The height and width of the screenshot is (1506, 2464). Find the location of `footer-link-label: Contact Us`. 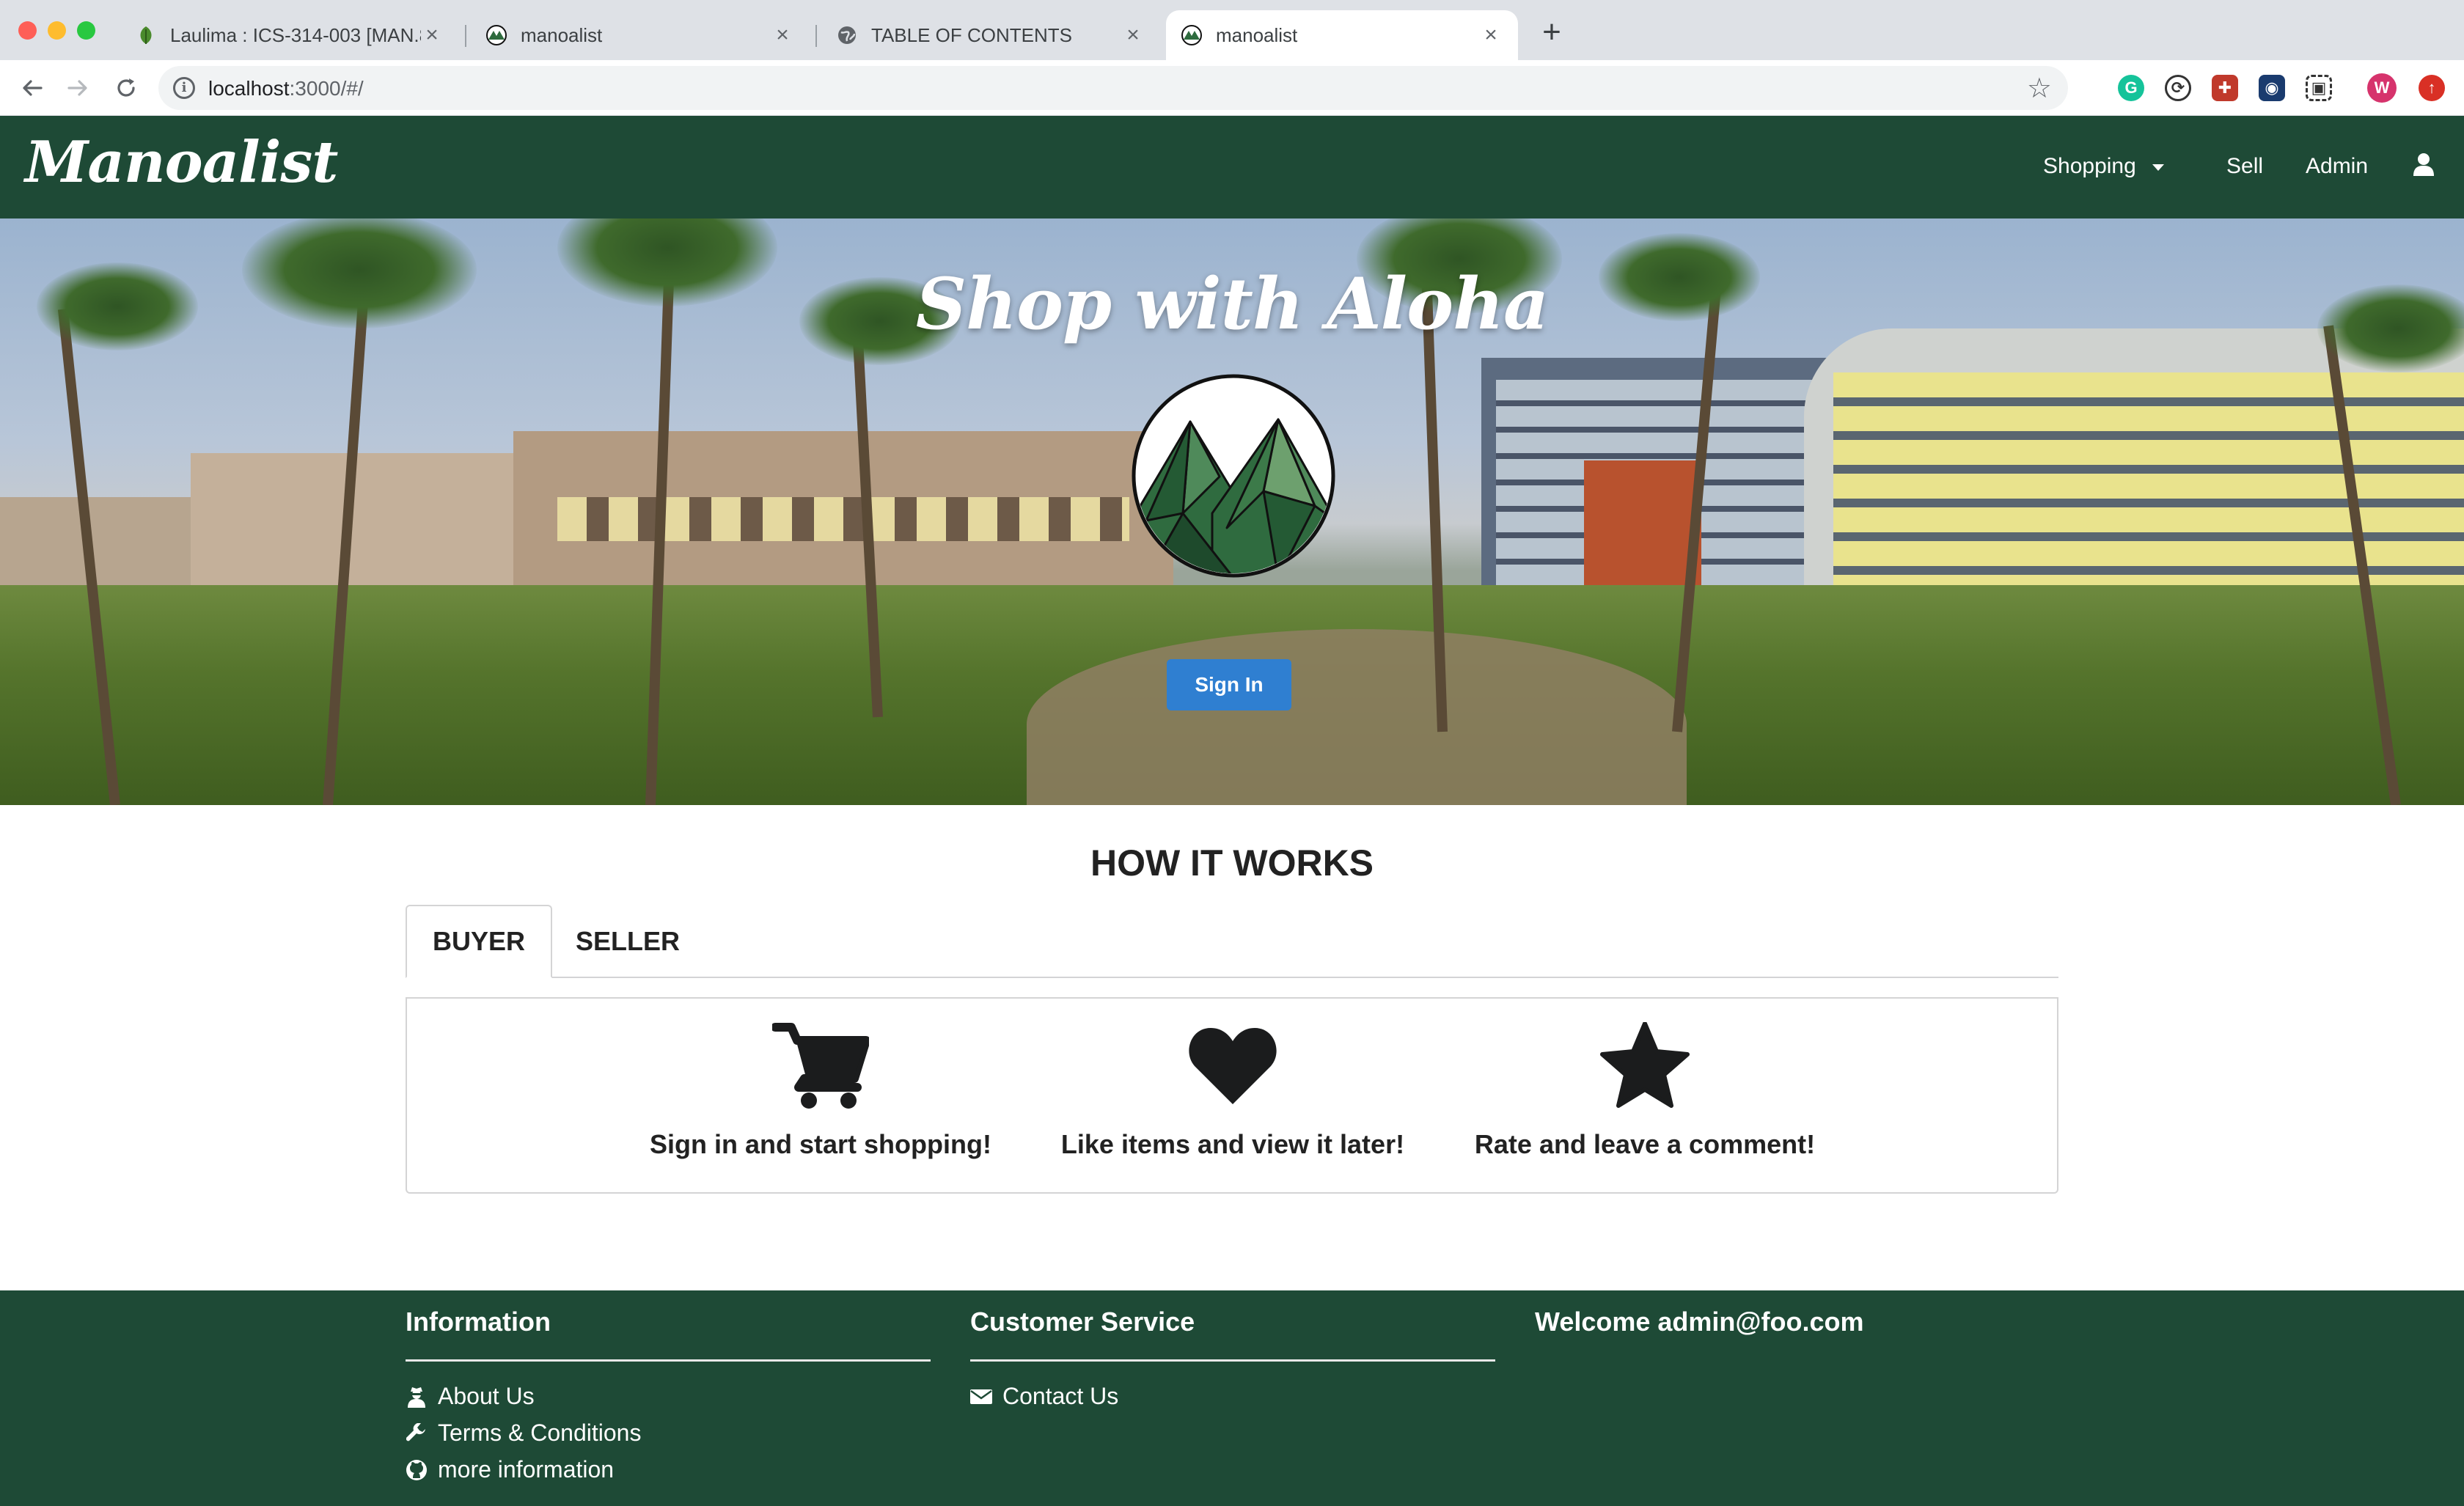

footer-link-label: Contact Us is located at coordinates (1060, 1396).